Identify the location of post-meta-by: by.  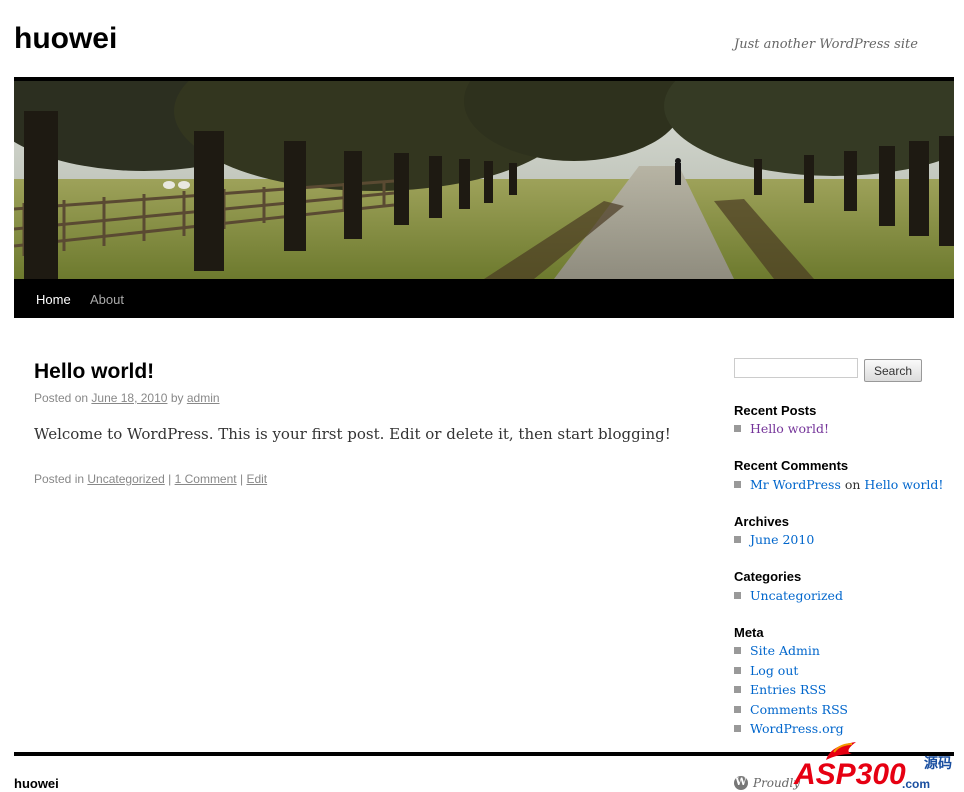
(177, 398).